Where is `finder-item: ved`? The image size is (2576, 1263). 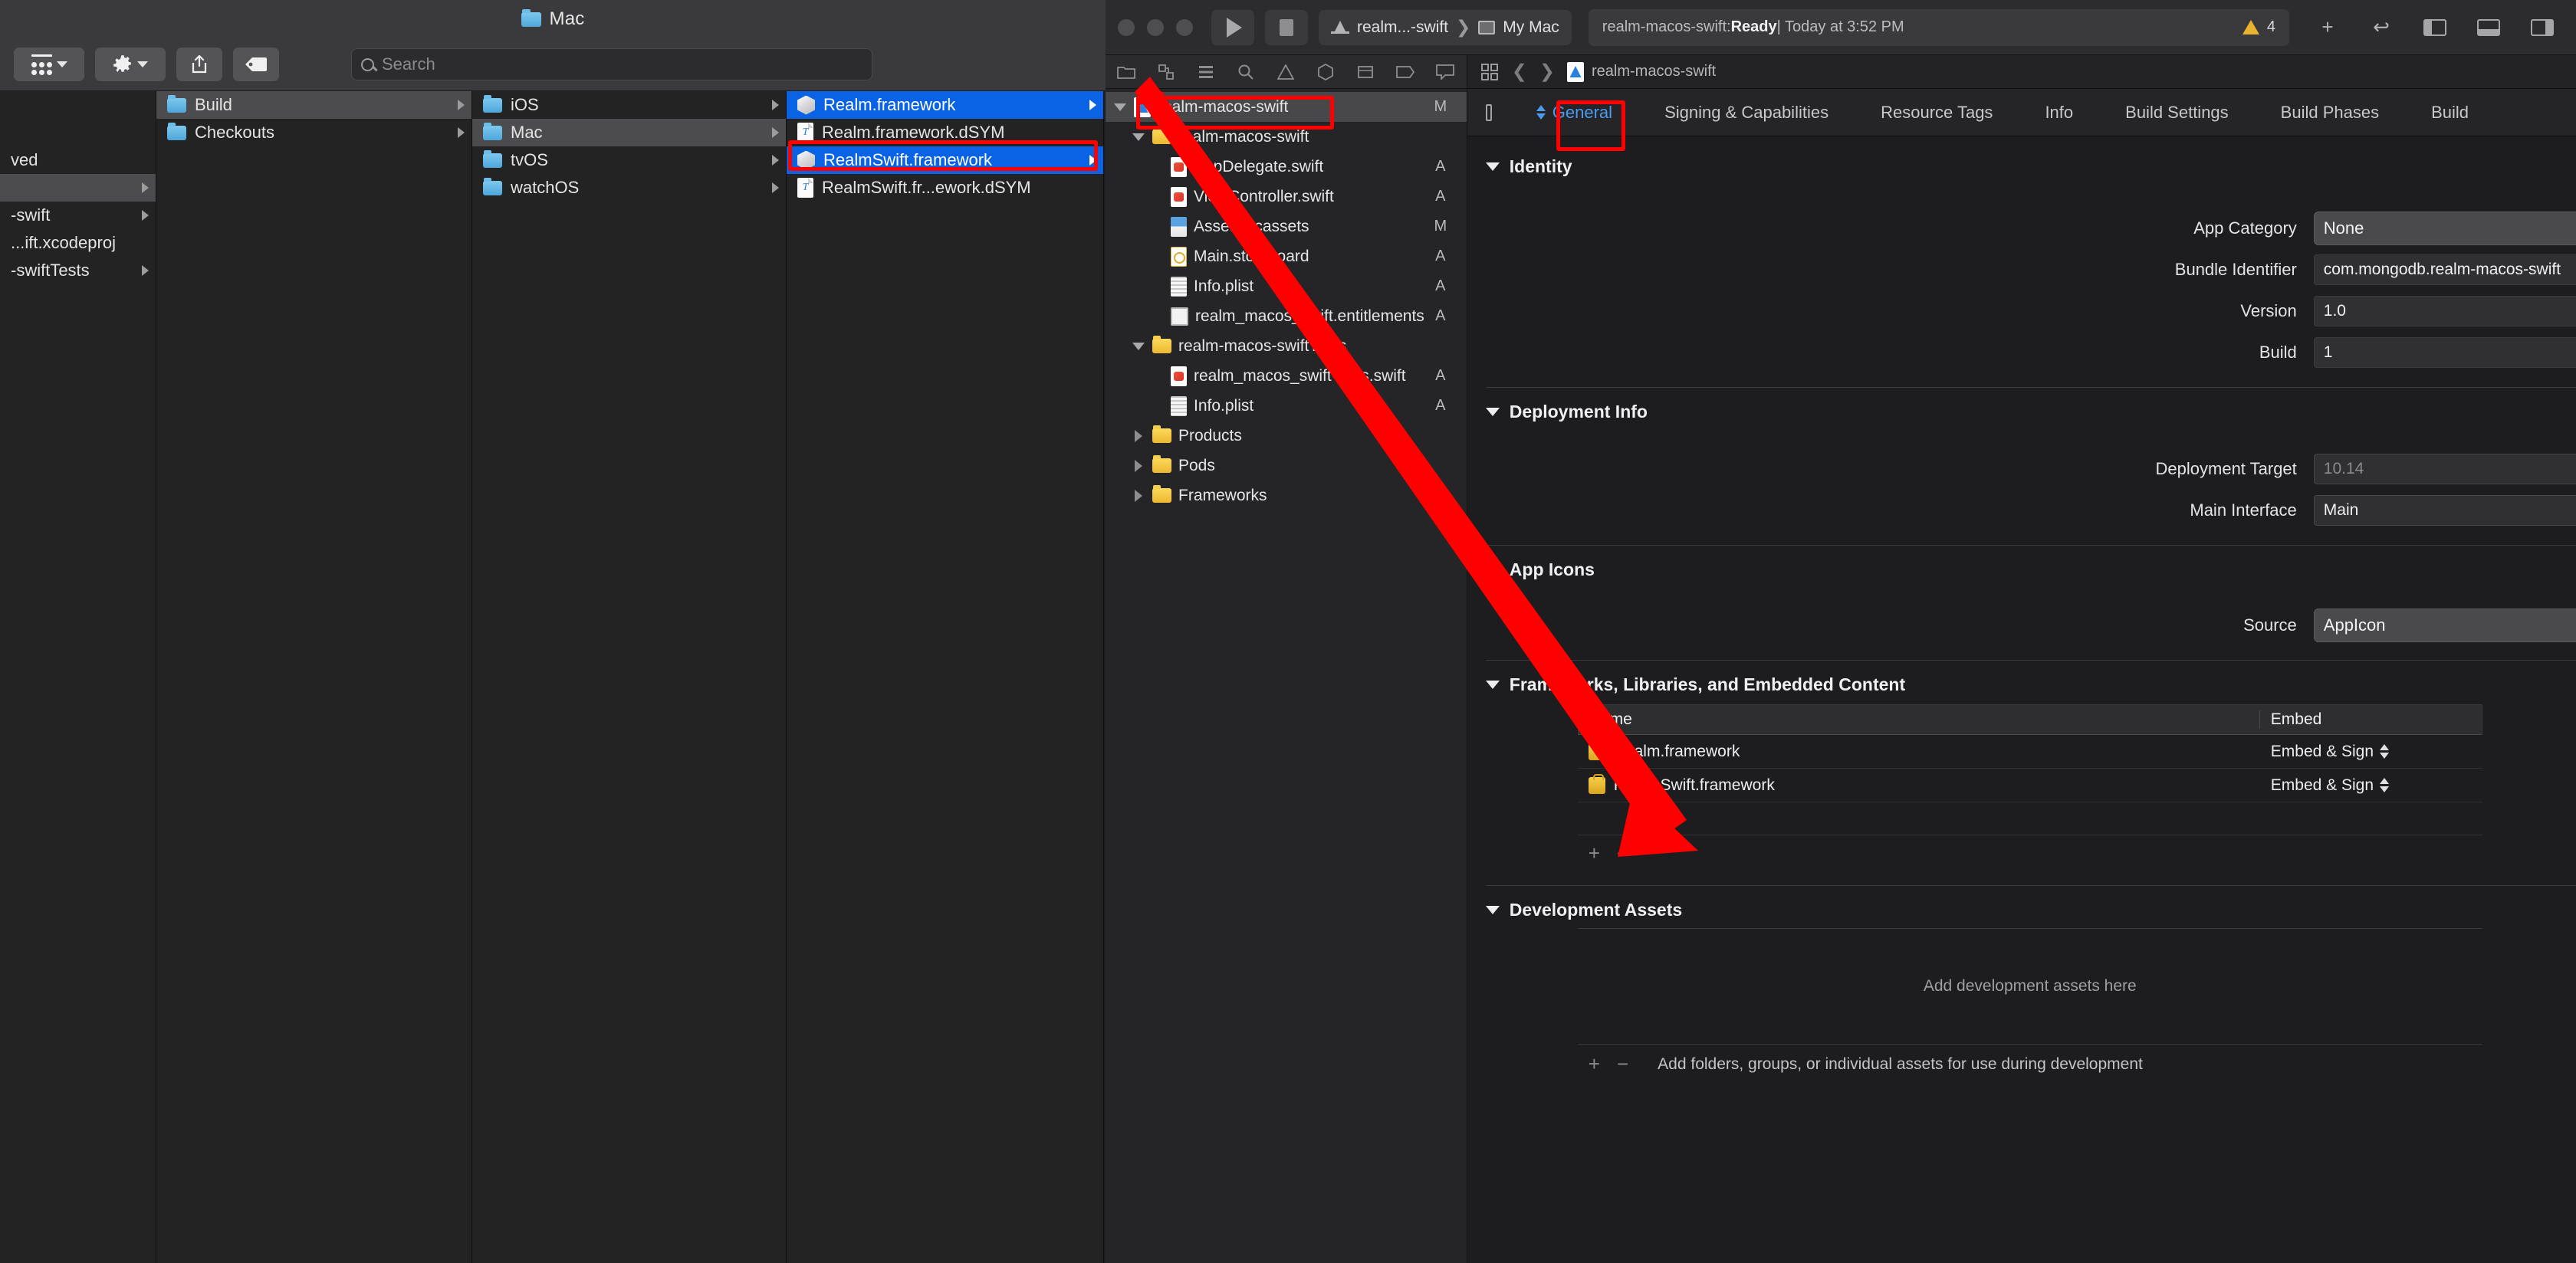 finder-item: ved is located at coordinates (78, 160).